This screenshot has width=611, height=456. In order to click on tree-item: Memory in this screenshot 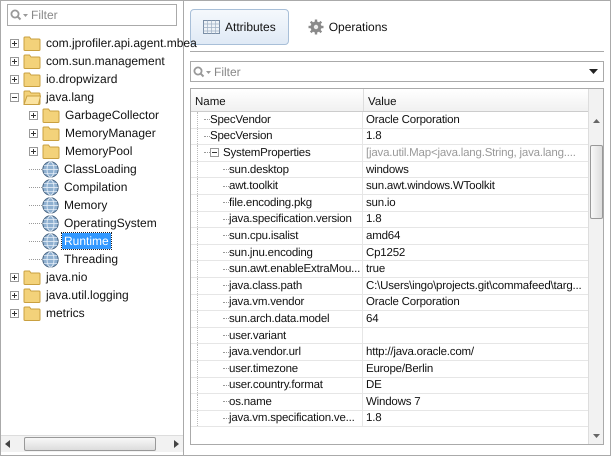, I will do `click(86, 205)`.